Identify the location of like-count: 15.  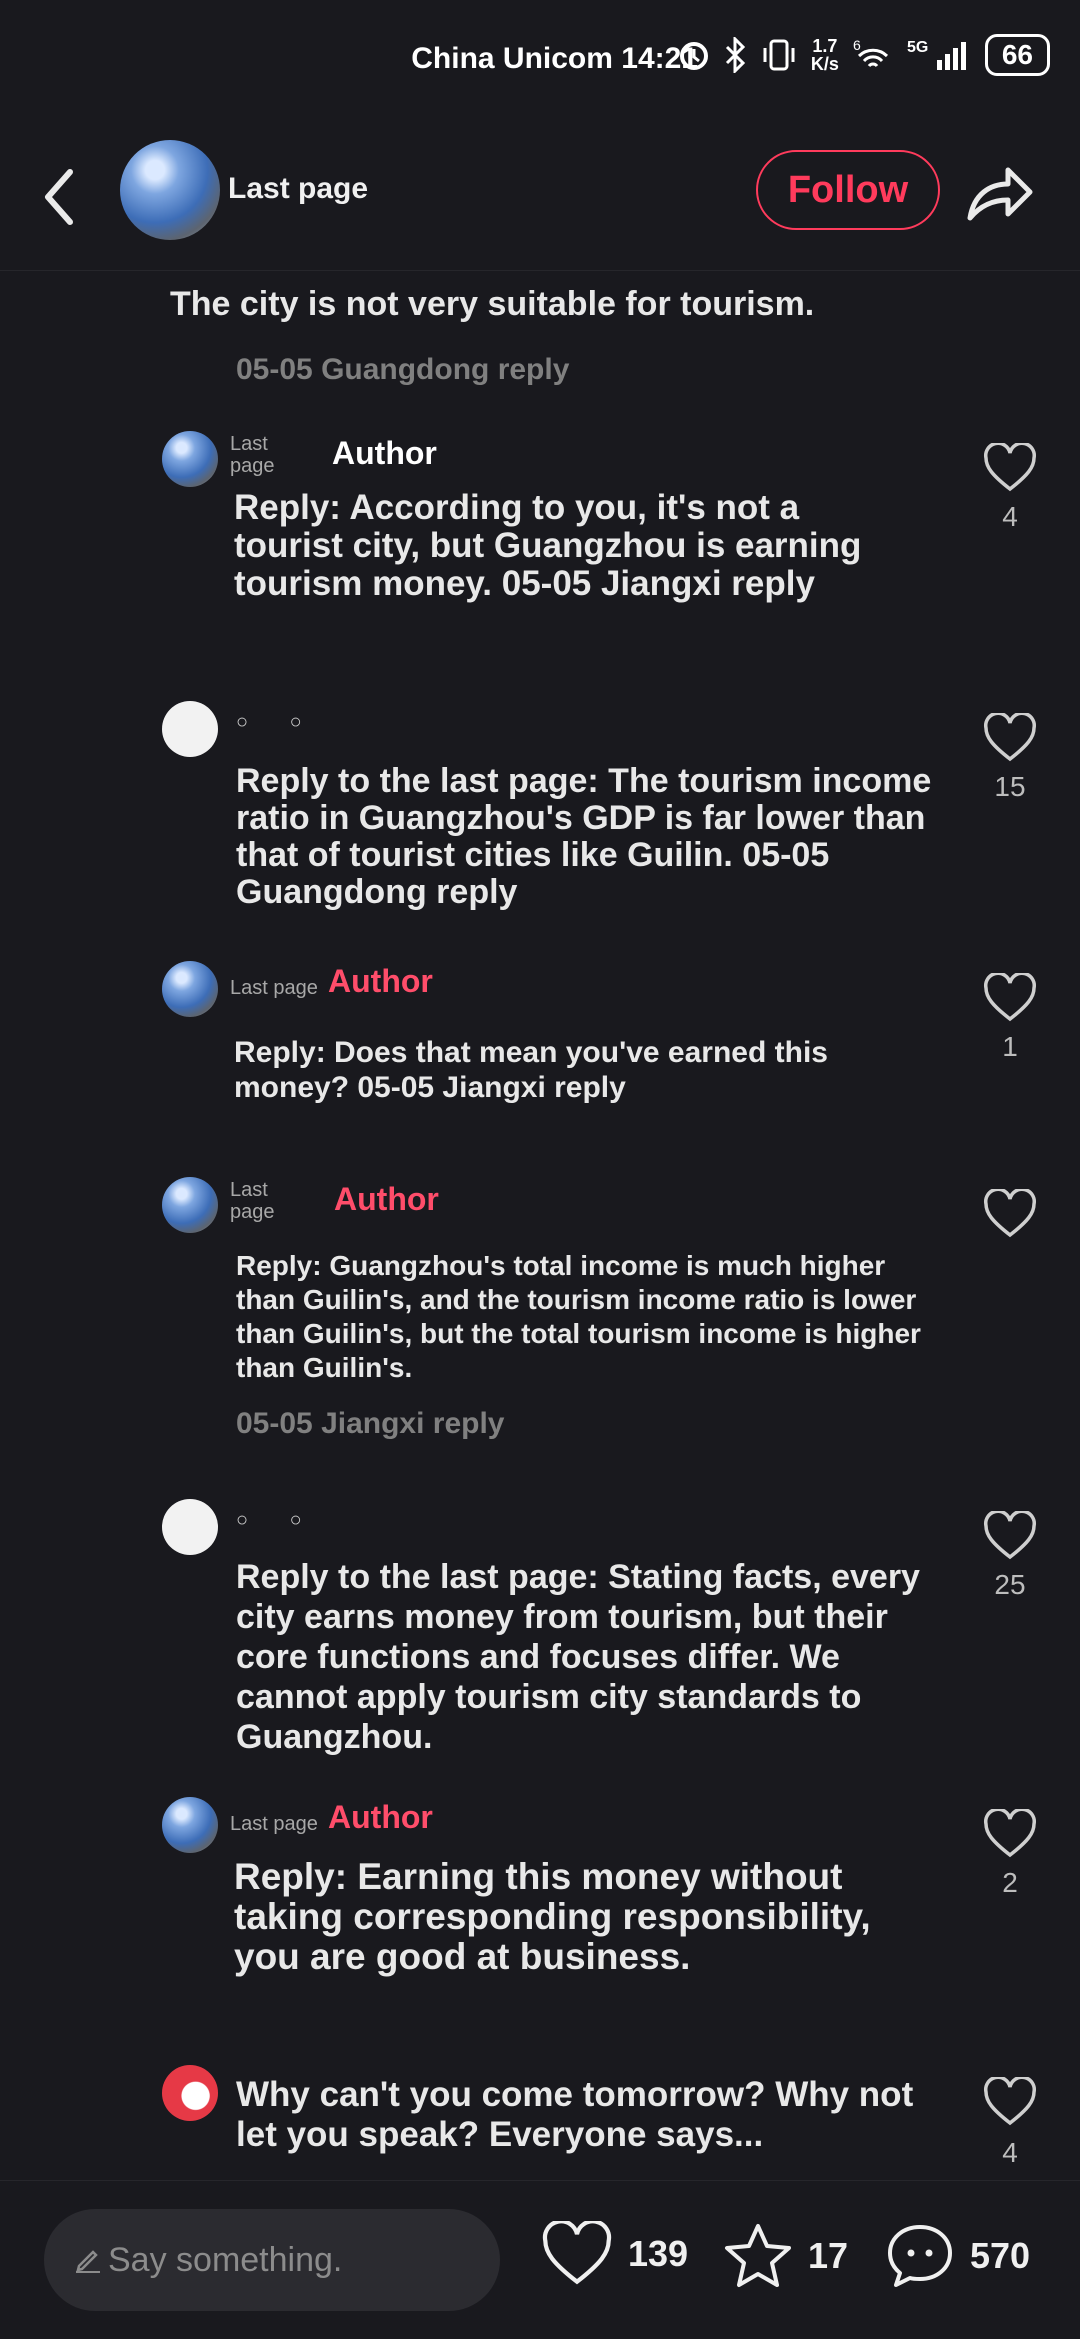
(1010, 786).